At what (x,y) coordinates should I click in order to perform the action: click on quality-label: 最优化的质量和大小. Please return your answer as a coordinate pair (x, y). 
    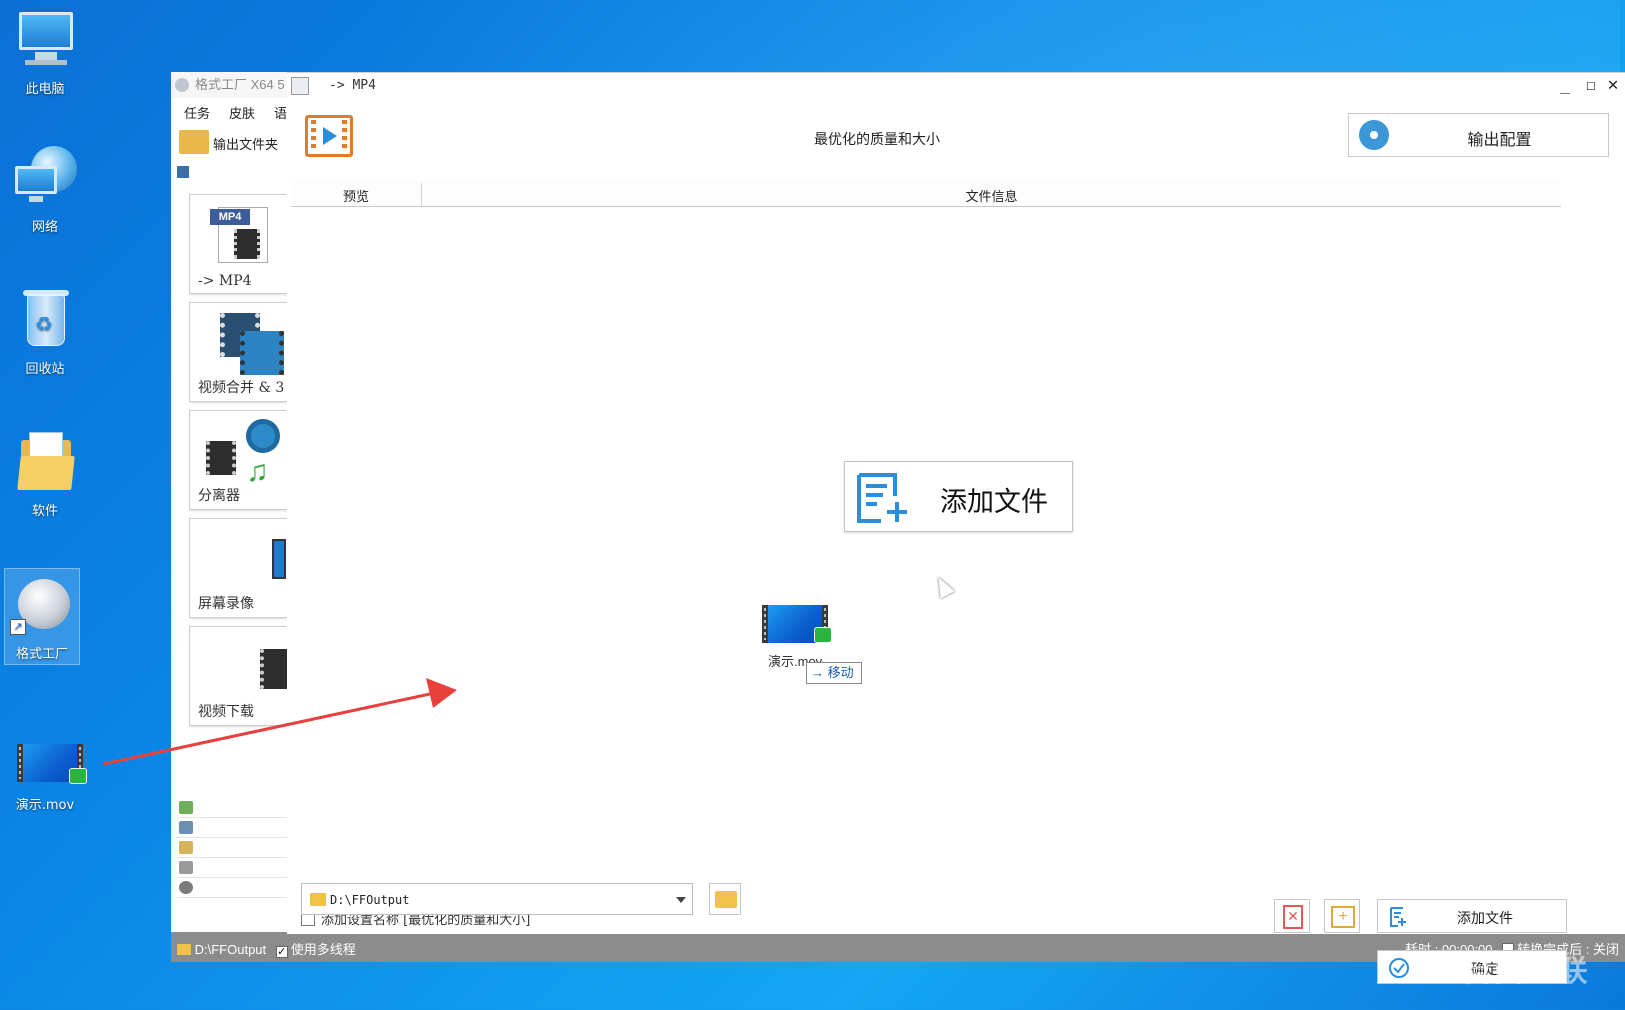
    Looking at the image, I should click on (877, 139).